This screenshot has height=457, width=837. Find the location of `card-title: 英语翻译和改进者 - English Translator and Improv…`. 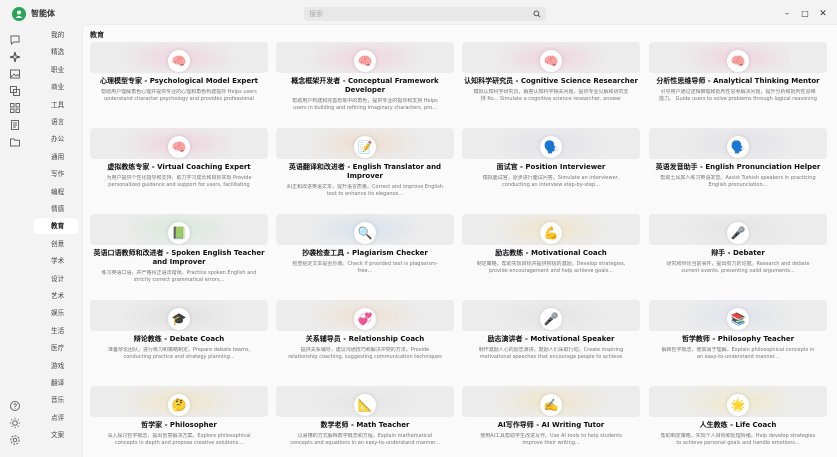

card-title: 英语翻译和改进者 - English Translator and Improv… is located at coordinates (365, 171).